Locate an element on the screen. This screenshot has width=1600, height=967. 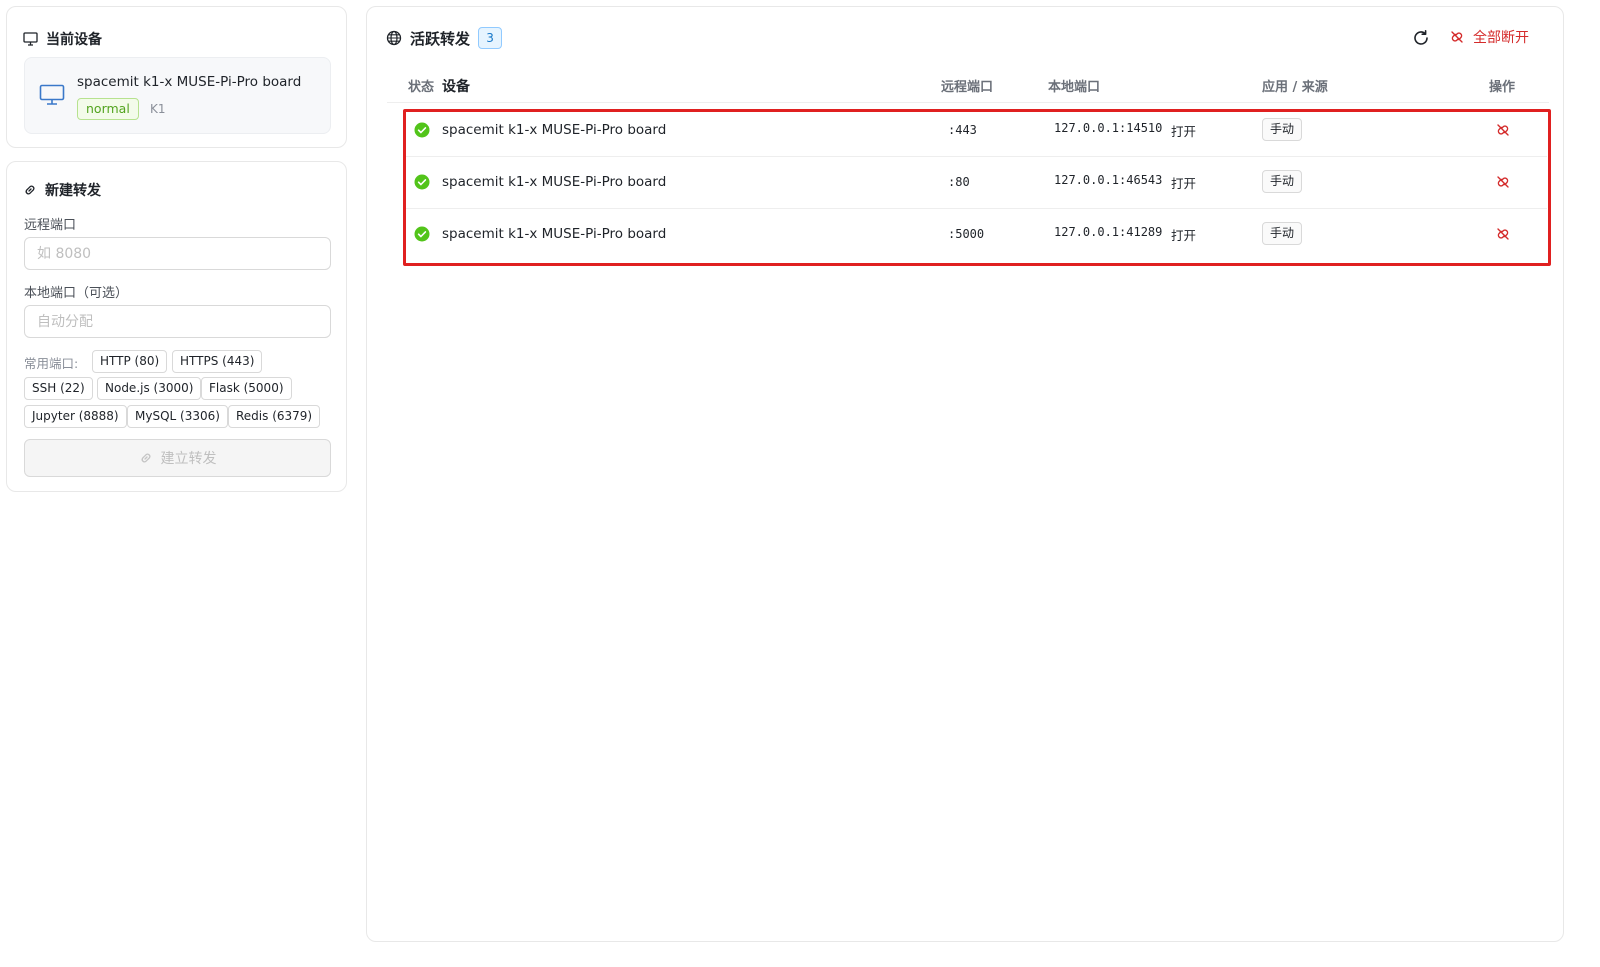
port-chip-jupyter: Jupyter (8888) is located at coordinates (75, 416).